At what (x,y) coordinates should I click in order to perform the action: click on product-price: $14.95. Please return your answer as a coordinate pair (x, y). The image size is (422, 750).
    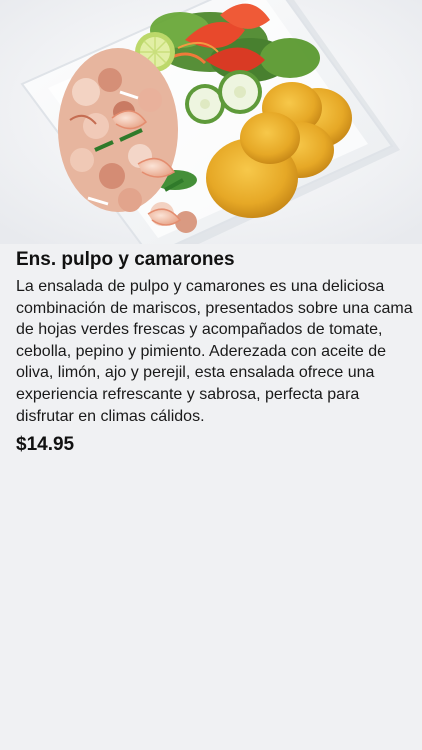
    Looking at the image, I should click on (45, 445).